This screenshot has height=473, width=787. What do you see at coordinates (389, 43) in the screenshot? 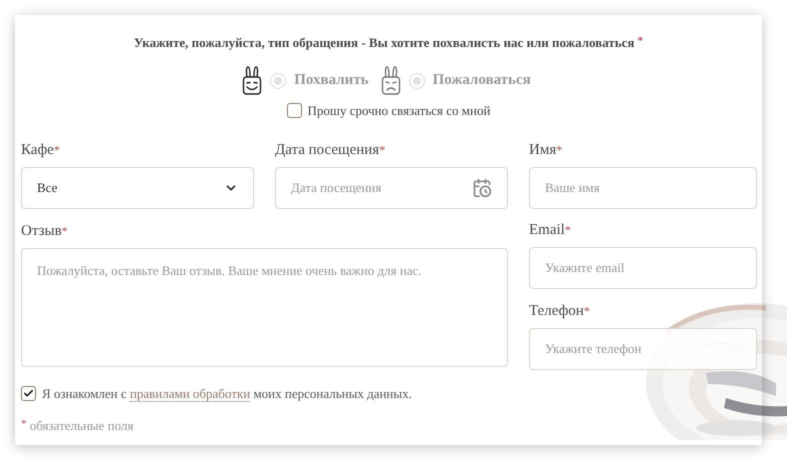
I see `form-question: Укажите, пожалуйста, тип обращения - Вы хотите похвалисть нас или пожаловаться *` at bounding box center [389, 43].